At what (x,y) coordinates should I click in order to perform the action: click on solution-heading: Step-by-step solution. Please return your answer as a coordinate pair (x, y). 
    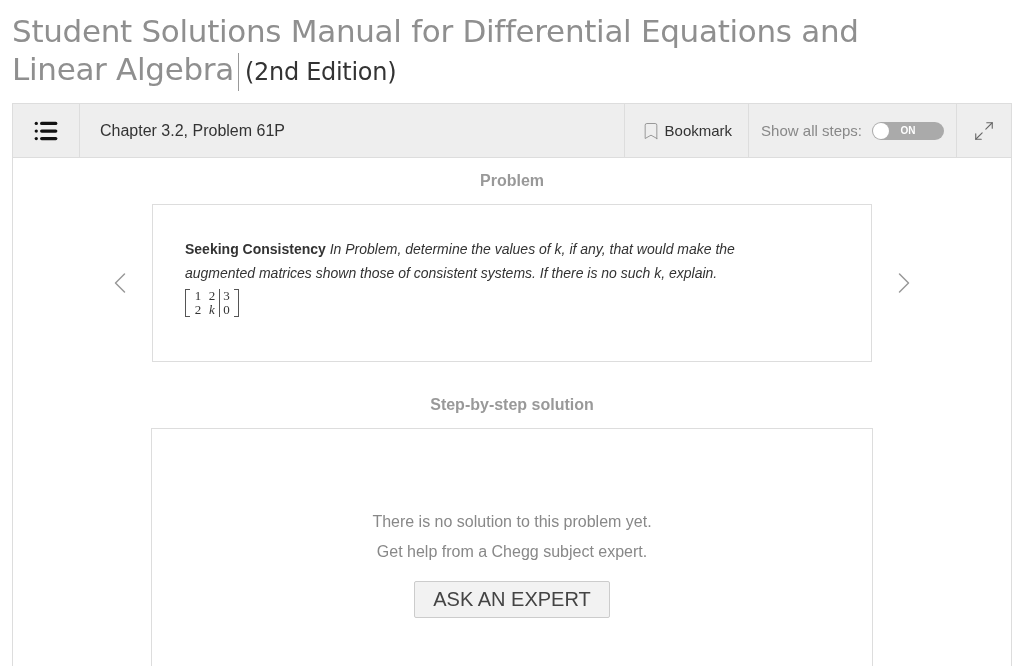
    Looking at the image, I should click on (512, 405).